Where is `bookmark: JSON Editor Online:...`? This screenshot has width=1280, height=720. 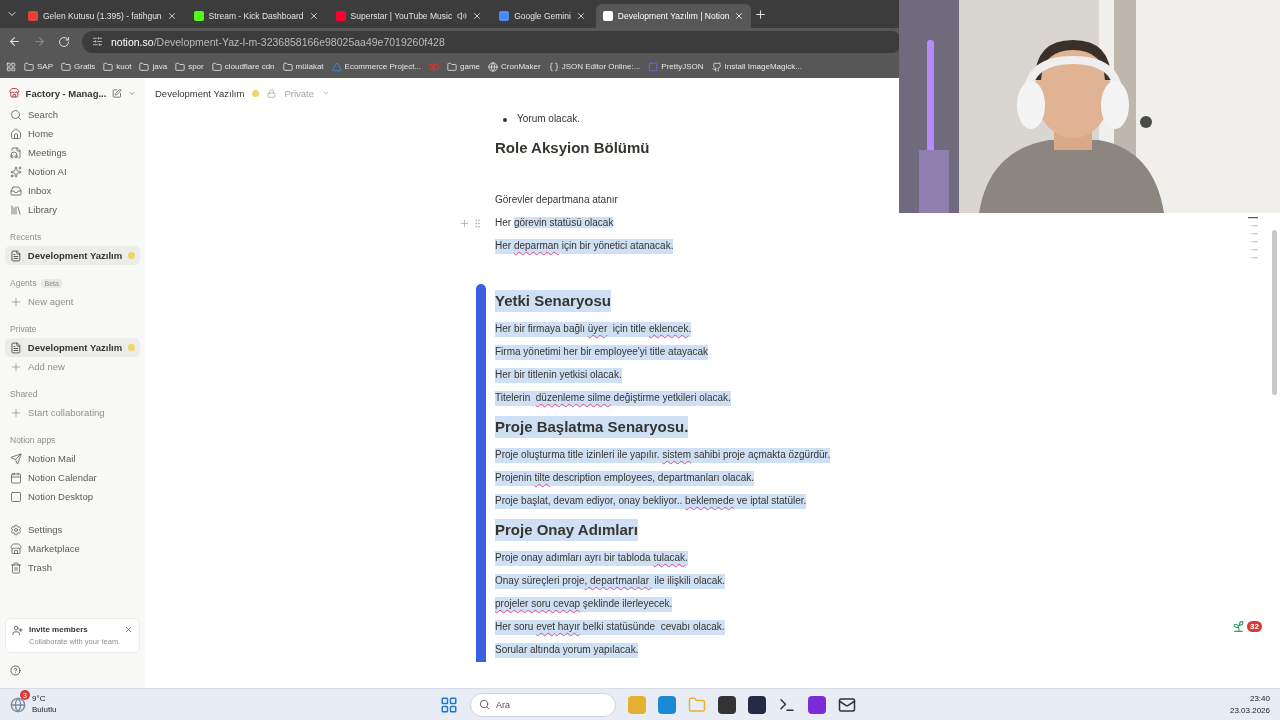
bookmark: JSON Editor Online:... is located at coordinates (594, 66).